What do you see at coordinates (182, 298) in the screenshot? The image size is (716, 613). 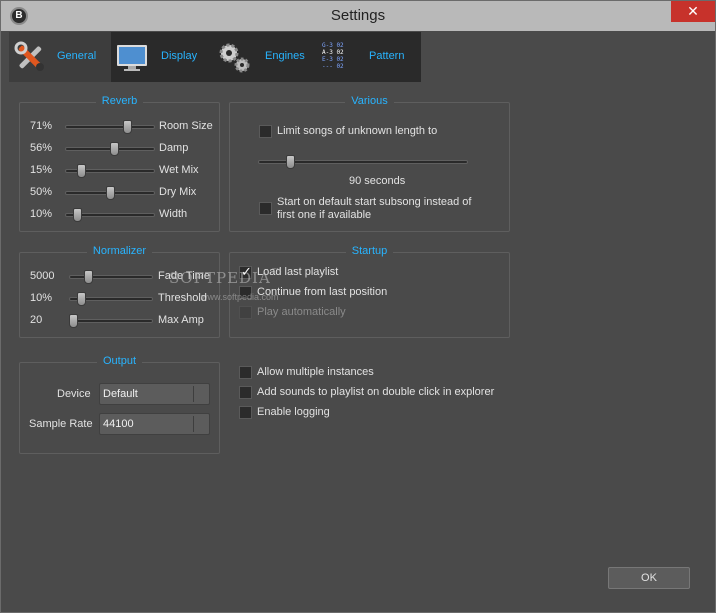 I see `threshold-label: Threshold` at bounding box center [182, 298].